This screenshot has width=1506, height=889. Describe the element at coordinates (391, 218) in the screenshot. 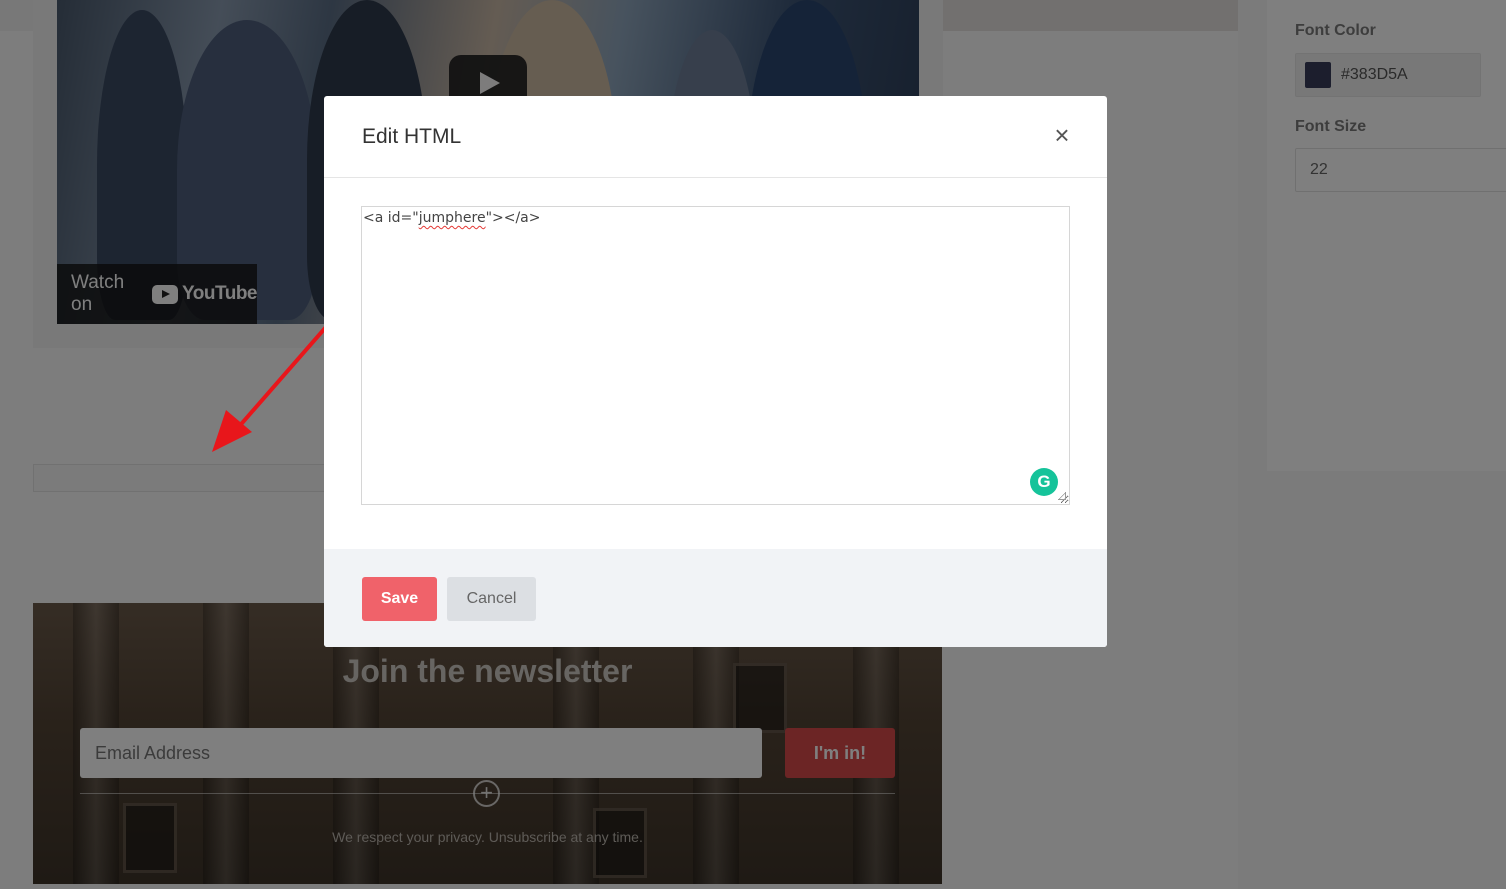

I see `code-text-start: <a id="` at that location.